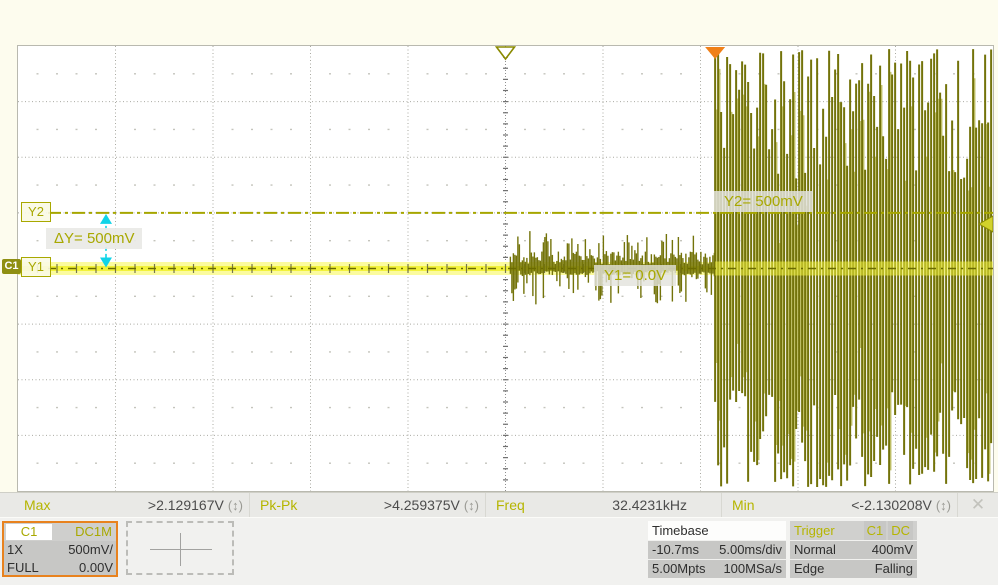 This screenshot has height=585, width=998. Describe the element at coordinates (510, 505) in the screenshot. I see `measurement-label: Freq` at that location.